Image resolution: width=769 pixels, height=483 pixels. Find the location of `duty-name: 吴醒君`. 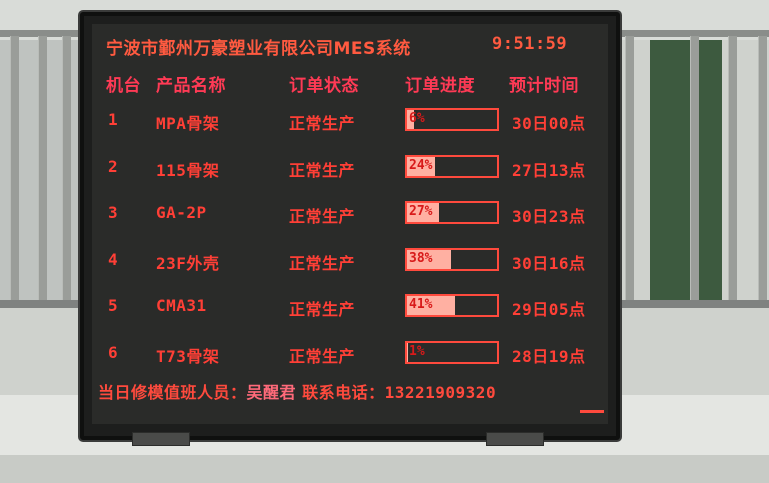

duty-name: 吴醒君 is located at coordinates (271, 392).